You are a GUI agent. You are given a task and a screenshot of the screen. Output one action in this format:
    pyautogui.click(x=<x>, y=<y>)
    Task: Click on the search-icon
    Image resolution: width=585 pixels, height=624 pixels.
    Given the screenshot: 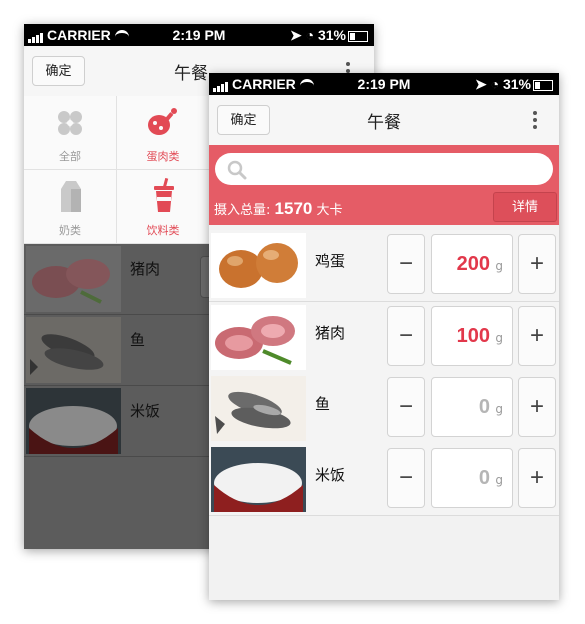 What is the action you would take?
    pyautogui.click(x=237, y=170)
    